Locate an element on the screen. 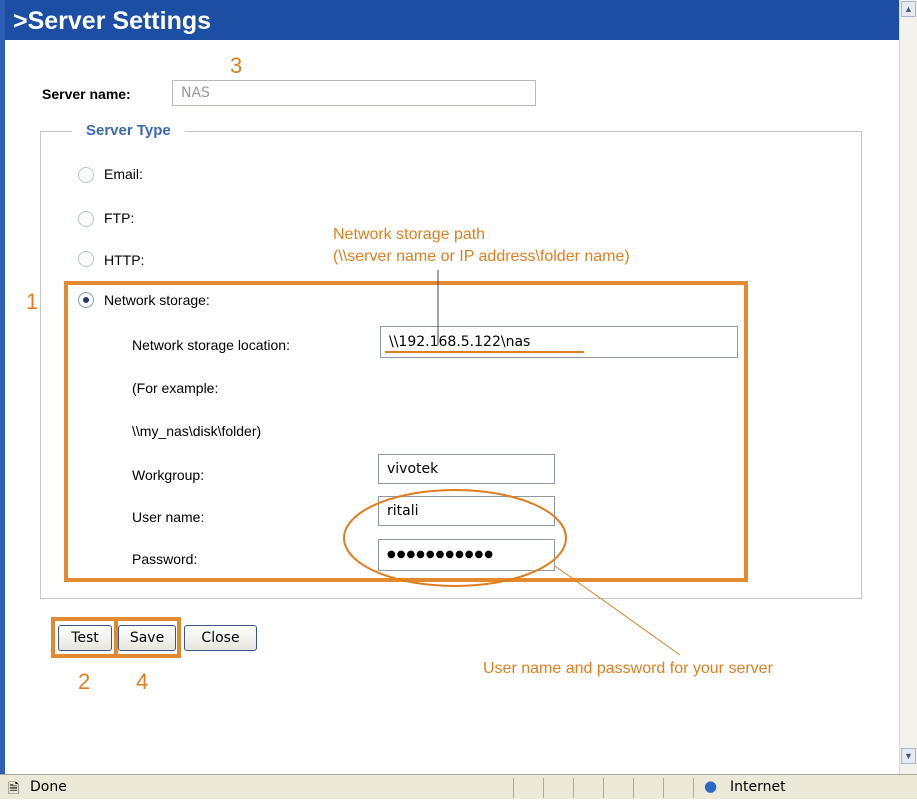 This screenshot has width=917, height=802. callout-number-1: 1 is located at coordinates (32, 301).